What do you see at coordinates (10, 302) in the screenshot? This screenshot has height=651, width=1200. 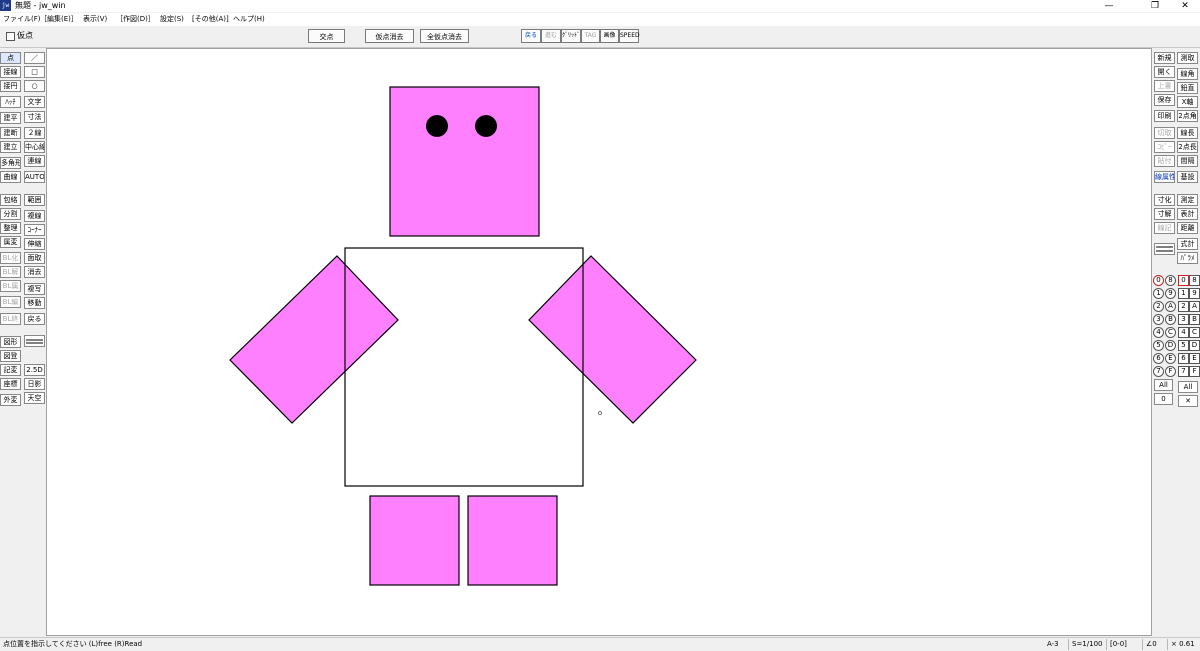 I see `tool-block-edit: BL編` at bounding box center [10, 302].